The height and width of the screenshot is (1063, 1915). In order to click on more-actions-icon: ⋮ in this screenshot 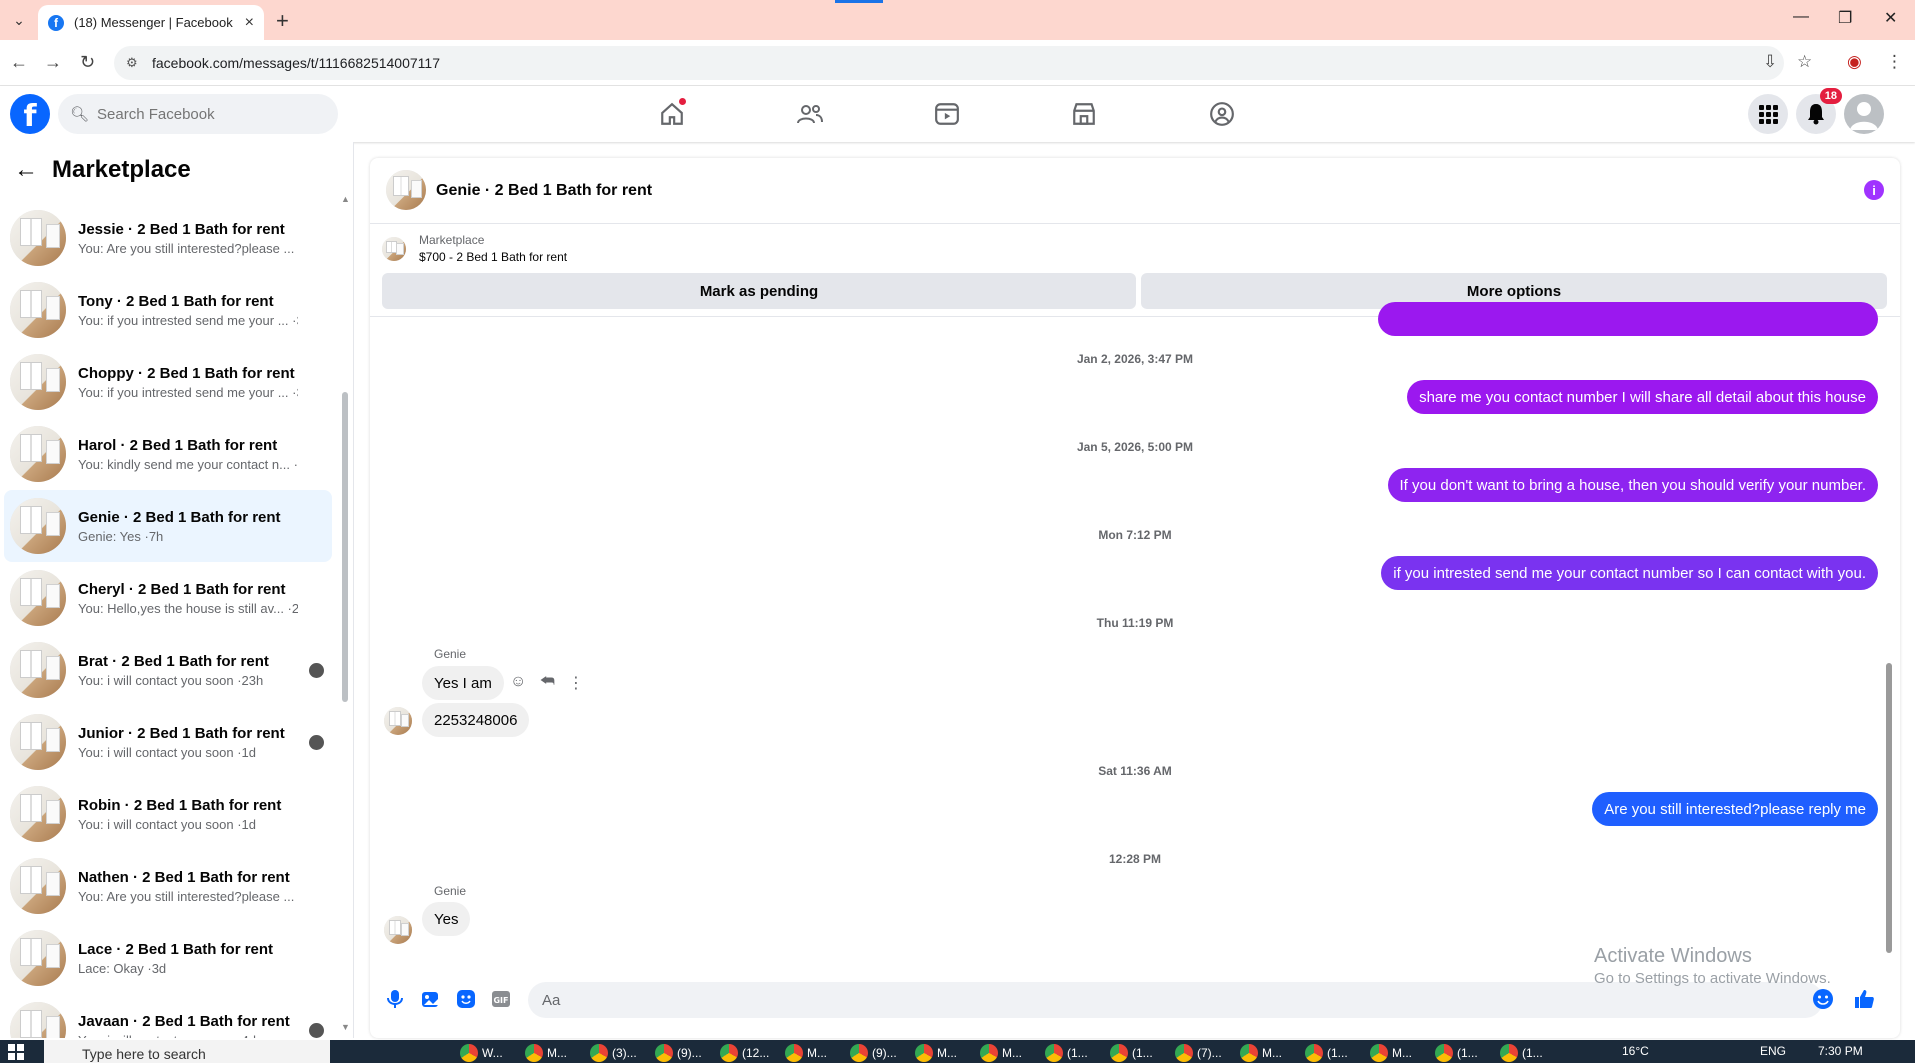, I will do `click(576, 683)`.